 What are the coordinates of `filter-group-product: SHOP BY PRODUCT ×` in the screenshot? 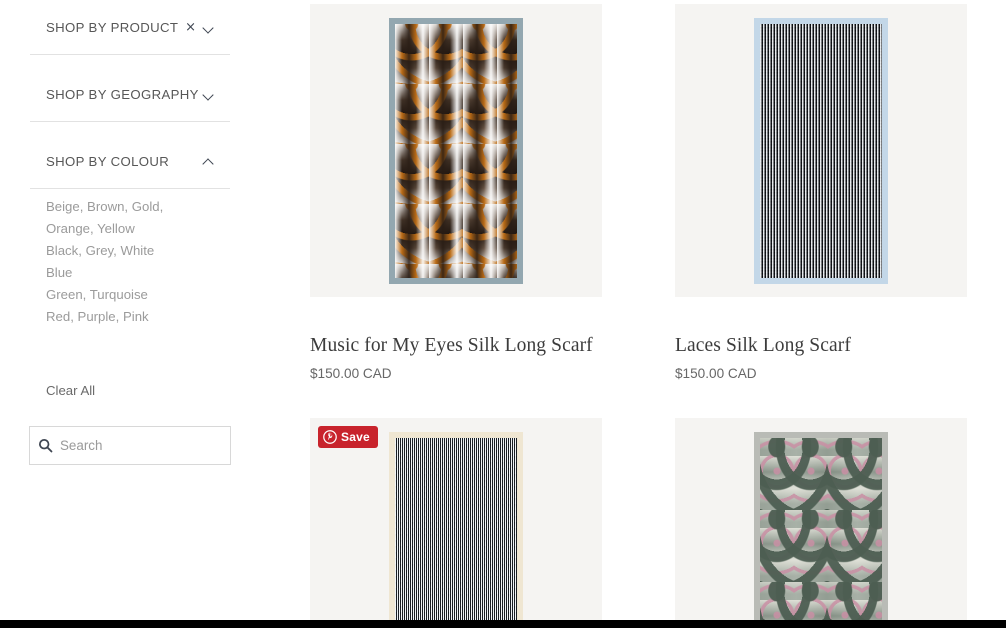 It's located at (130, 33).